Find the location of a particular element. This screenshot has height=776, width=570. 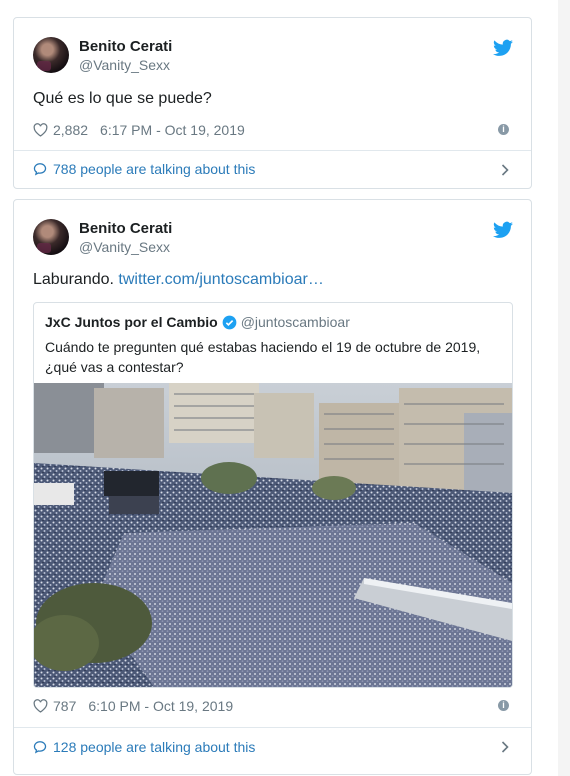

quoted-header: JxC Juntos por el Cambio @juntoscambioar is located at coordinates (197, 322).